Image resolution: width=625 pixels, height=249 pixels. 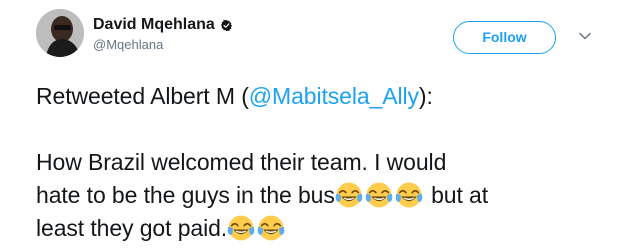 I want to click on avatar, so click(x=60, y=33).